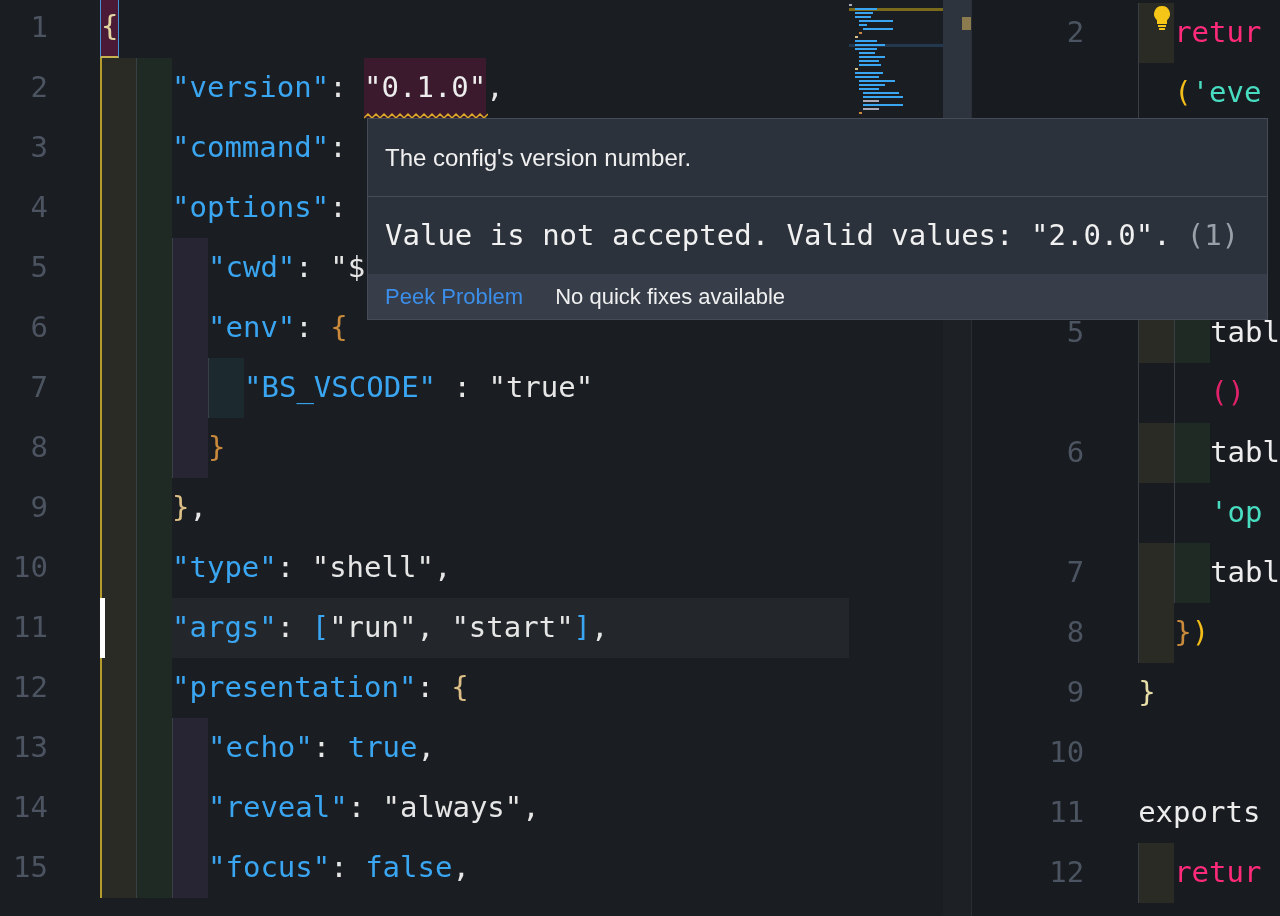  Describe the element at coordinates (252, 268) in the screenshot. I see `json-key: "cwd"` at that location.